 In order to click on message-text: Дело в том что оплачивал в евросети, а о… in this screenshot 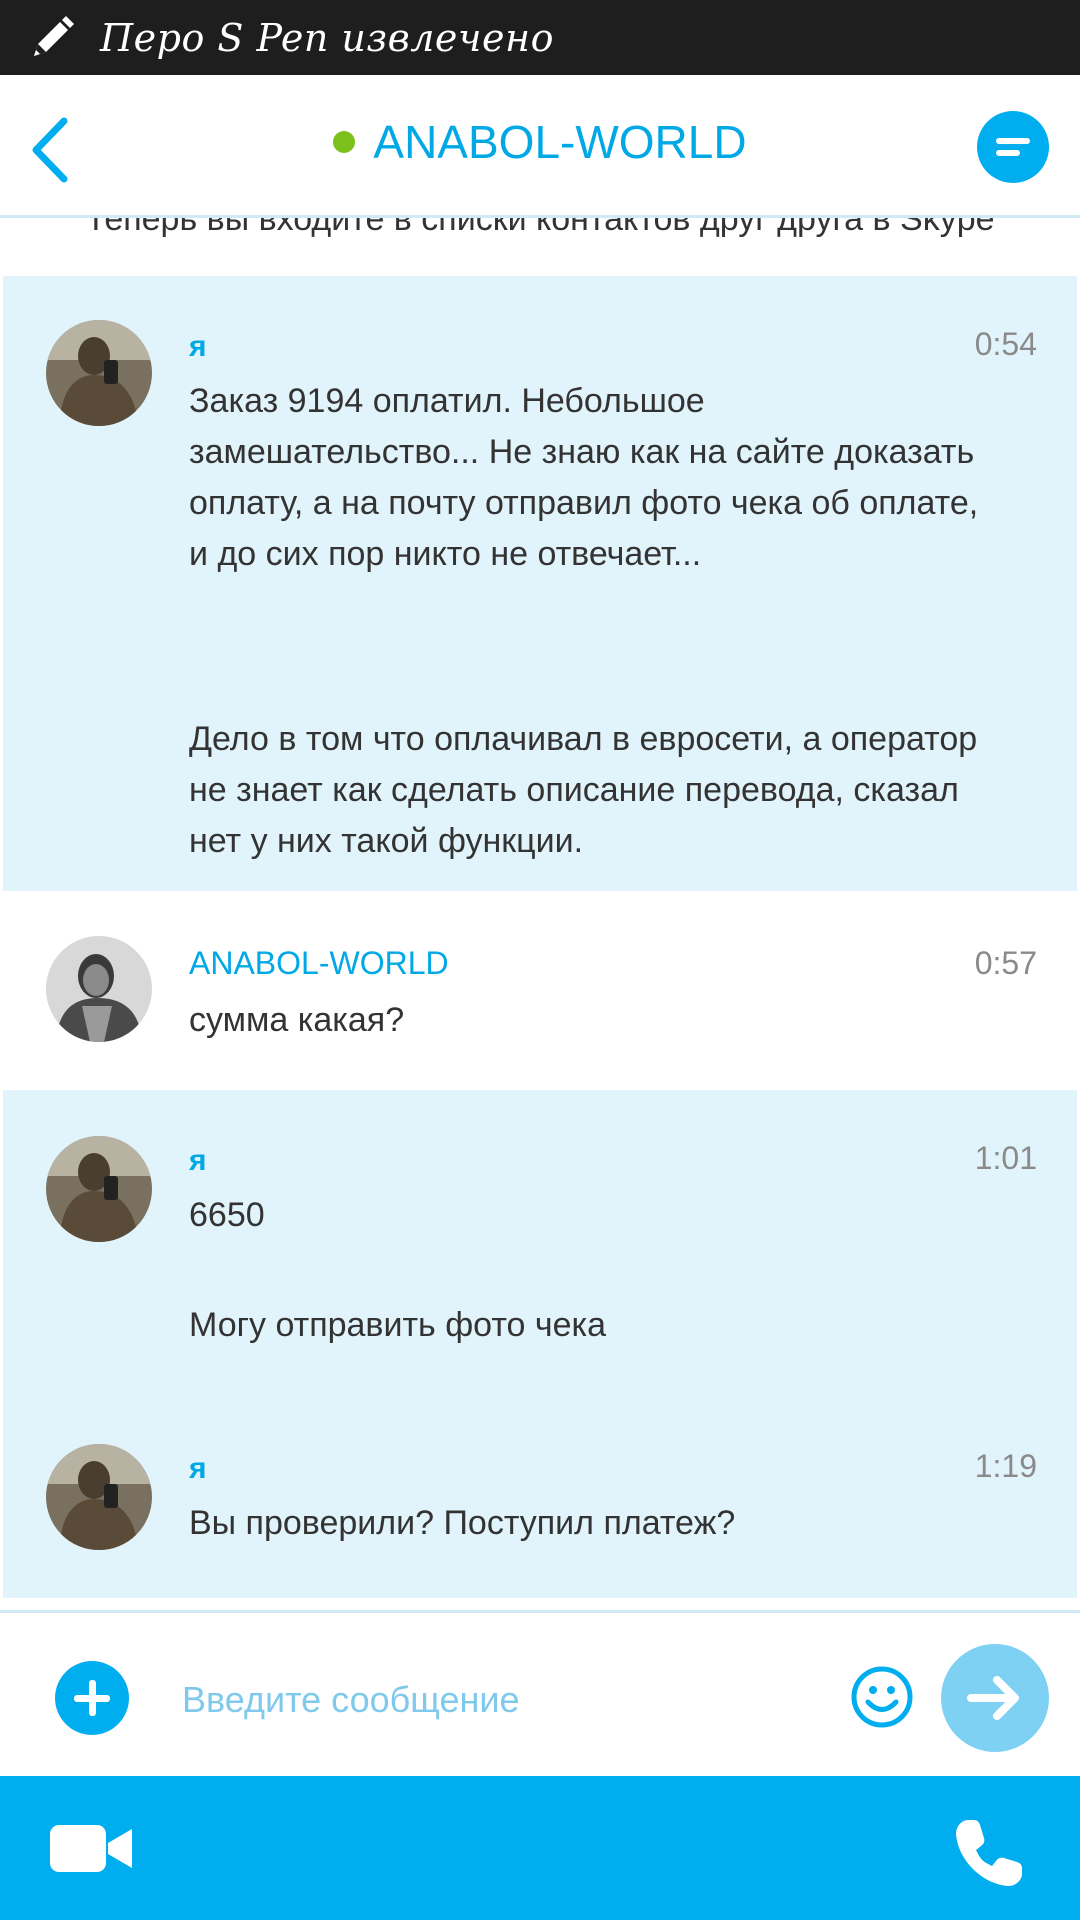, I will do `click(583, 790)`.